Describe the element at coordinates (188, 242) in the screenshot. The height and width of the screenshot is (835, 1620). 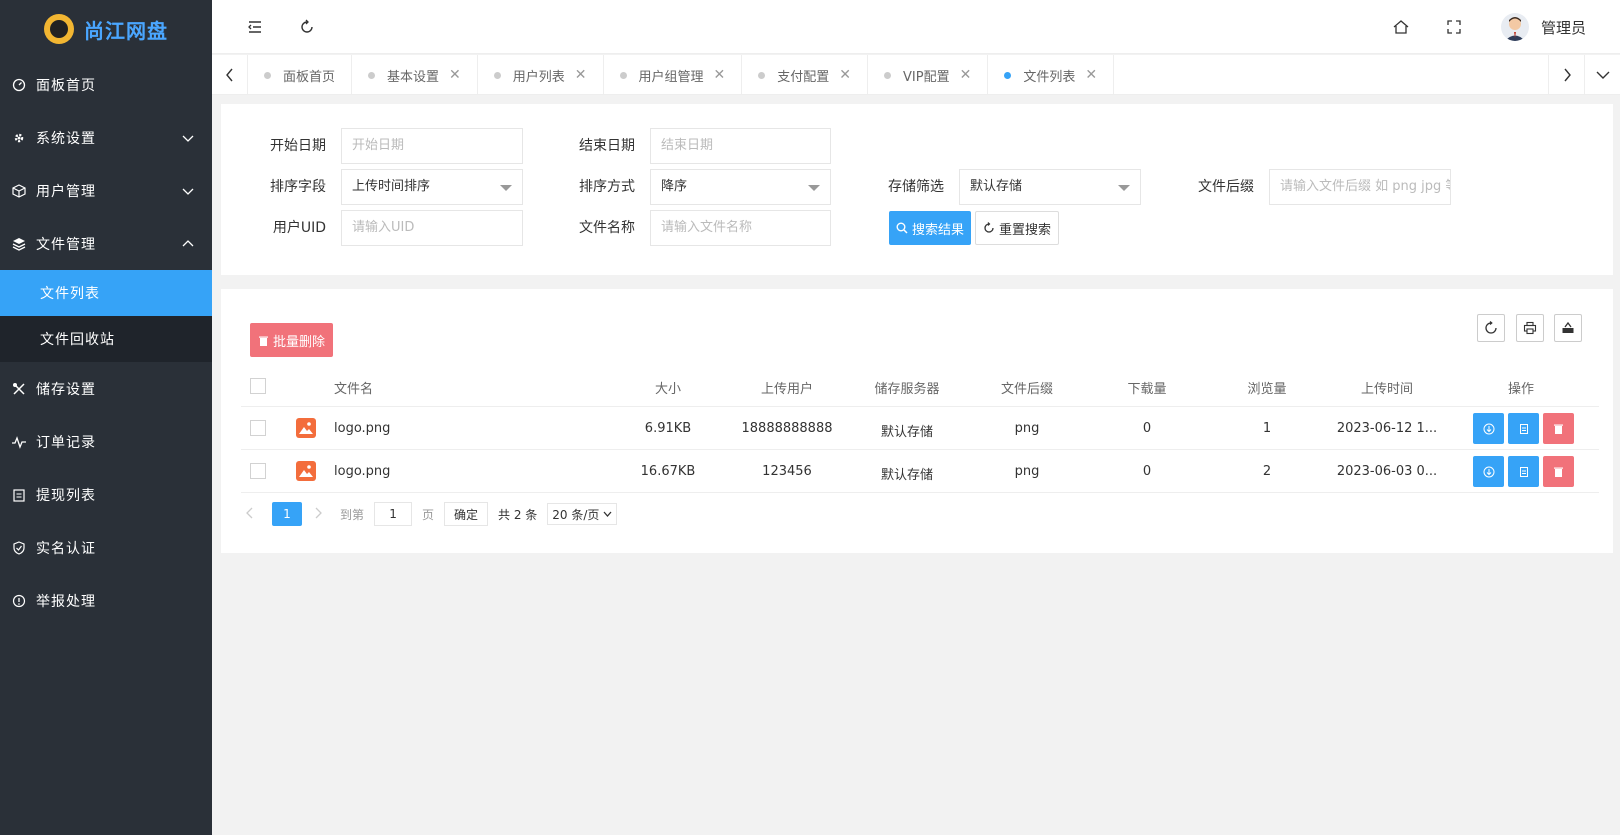
I see `chevron-up-icon` at that location.